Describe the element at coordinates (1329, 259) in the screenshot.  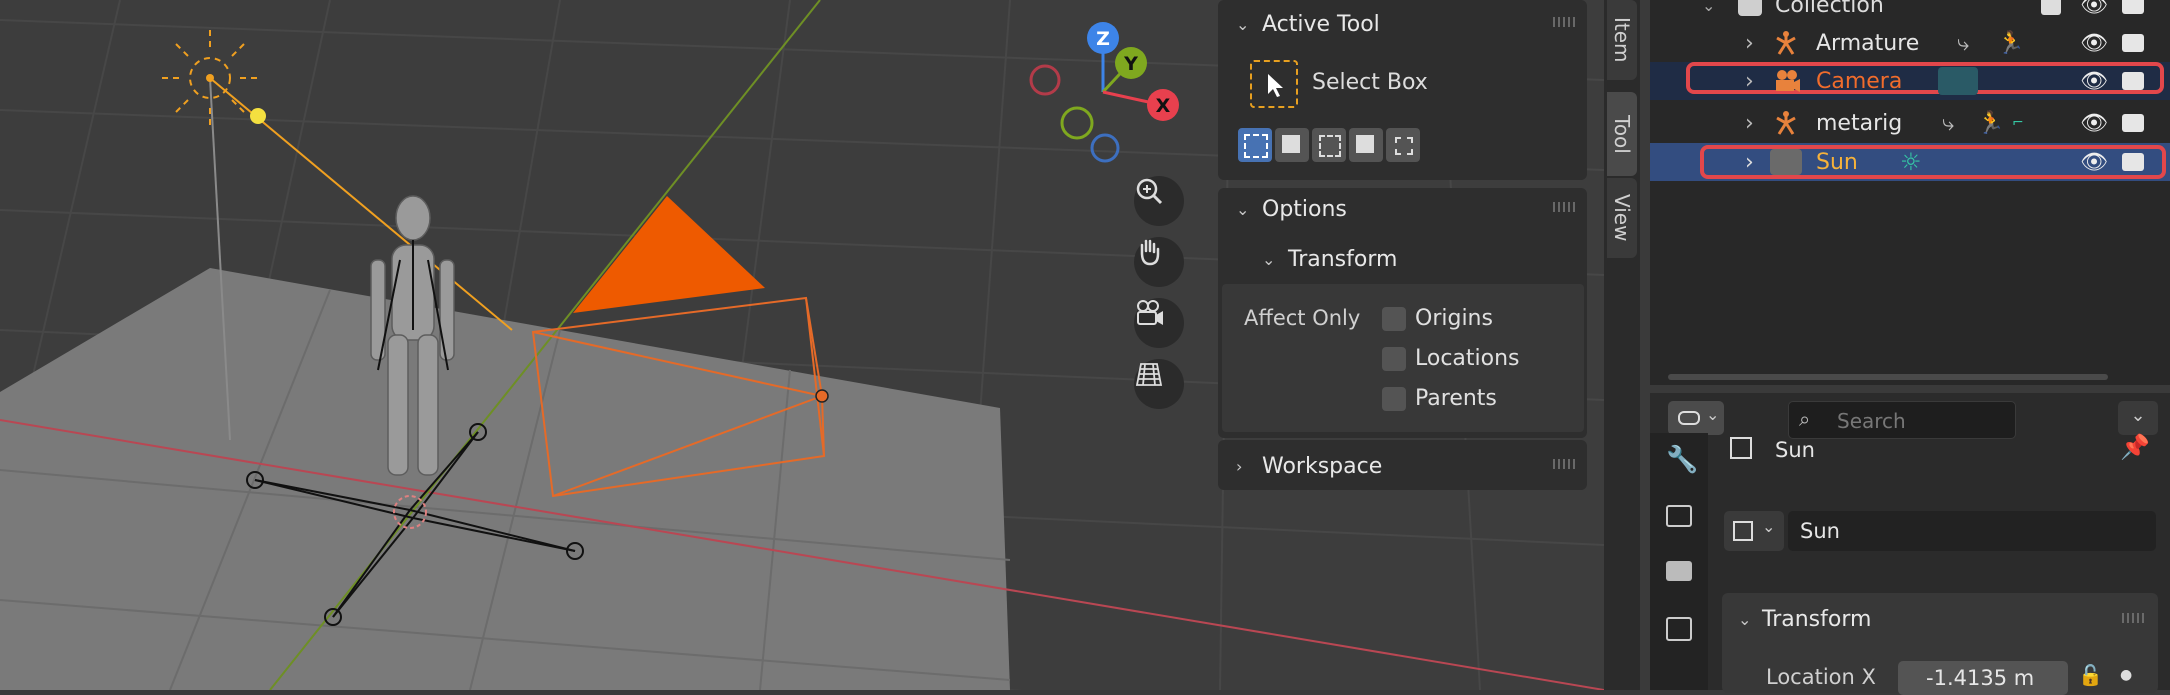
I see `options-transform-header: ⌄ Transform` at that location.